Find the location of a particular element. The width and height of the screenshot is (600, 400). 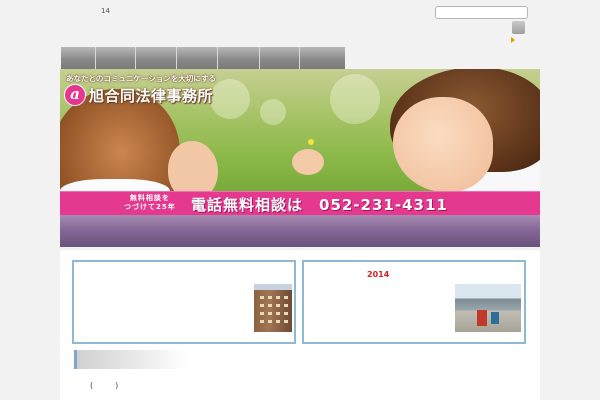

search-button is located at coordinates (518, 27).